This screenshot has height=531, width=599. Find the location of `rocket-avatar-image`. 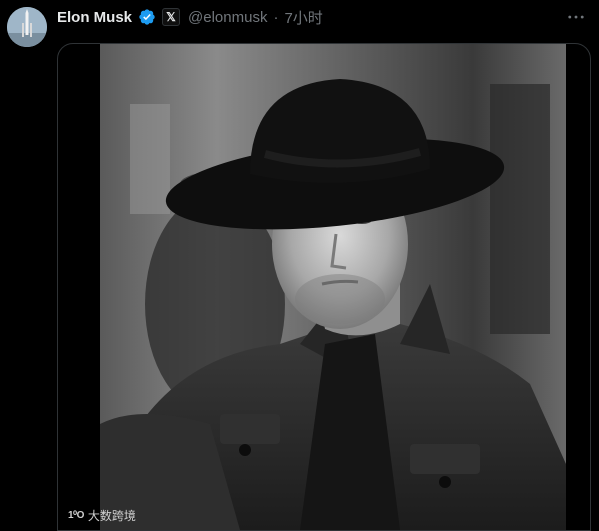

rocket-avatar-image is located at coordinates (27, 27).